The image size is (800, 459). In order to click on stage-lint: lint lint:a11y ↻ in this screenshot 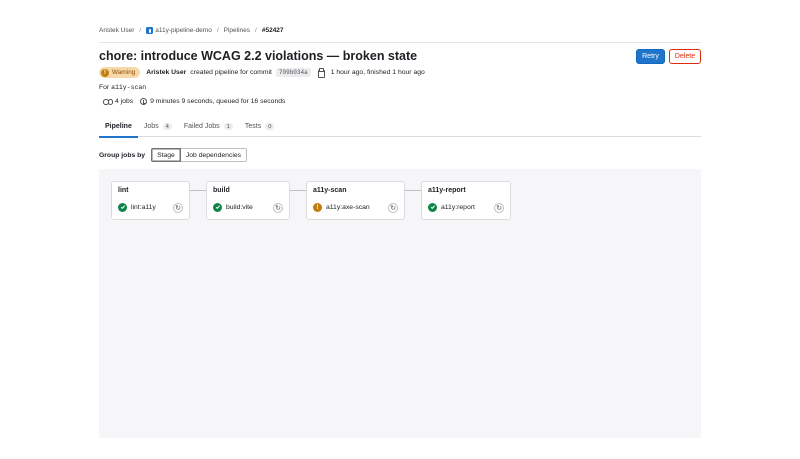, I will do `click(150, 200)`.